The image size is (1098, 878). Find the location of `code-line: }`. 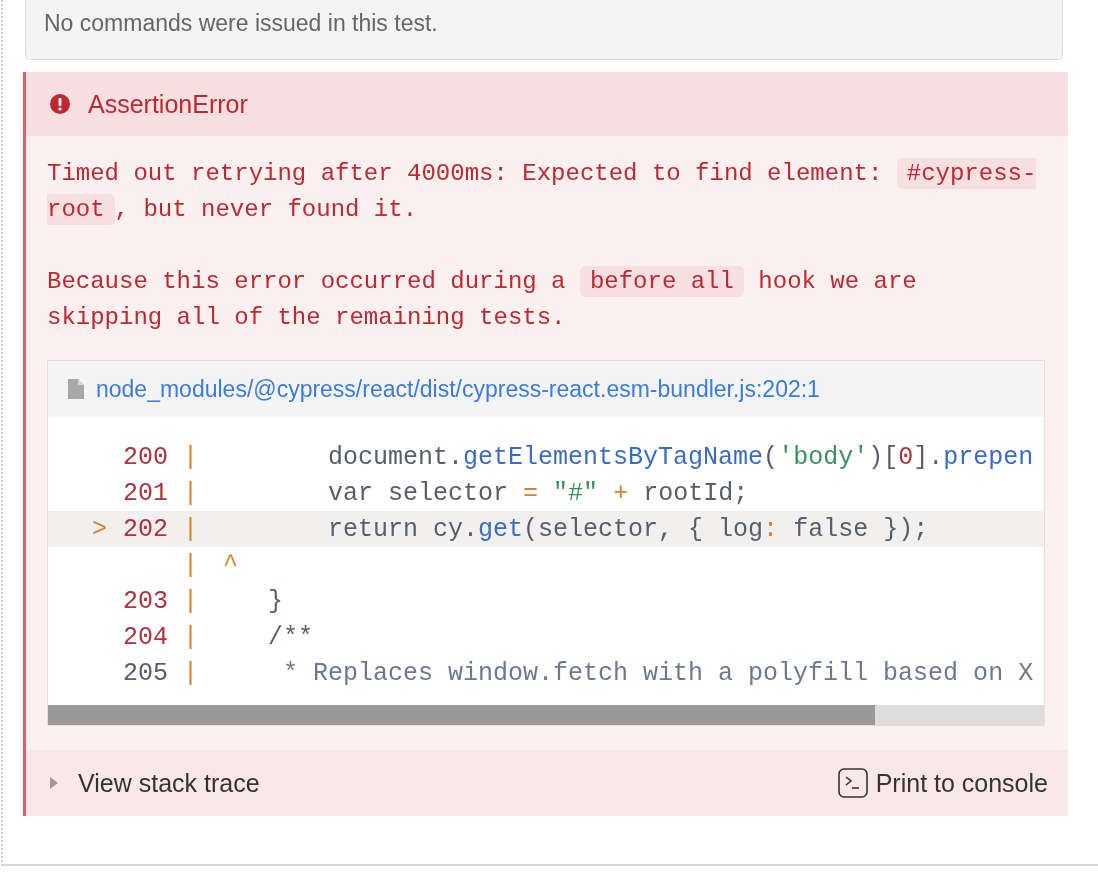

code-line: } is located at coordinates (275, 601).